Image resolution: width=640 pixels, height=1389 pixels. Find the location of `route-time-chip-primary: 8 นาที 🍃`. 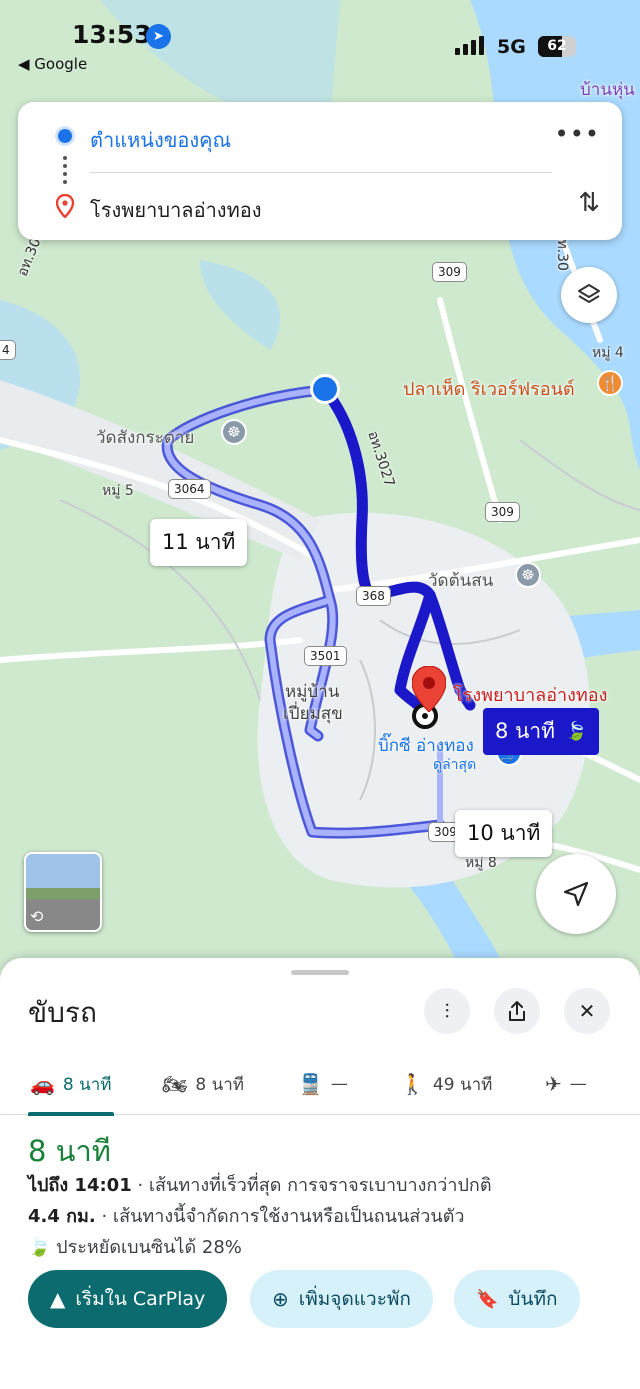

route-time-chip-primary: 8 นาที 🍃 is located at coordinates (541, 731).